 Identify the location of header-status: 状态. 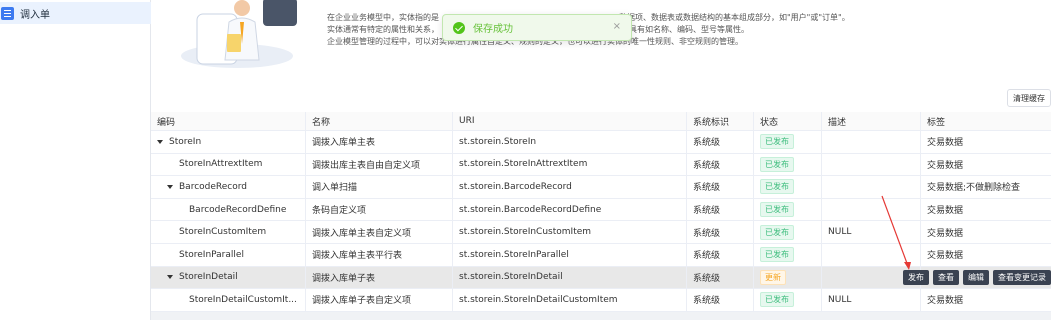
(787, 121).